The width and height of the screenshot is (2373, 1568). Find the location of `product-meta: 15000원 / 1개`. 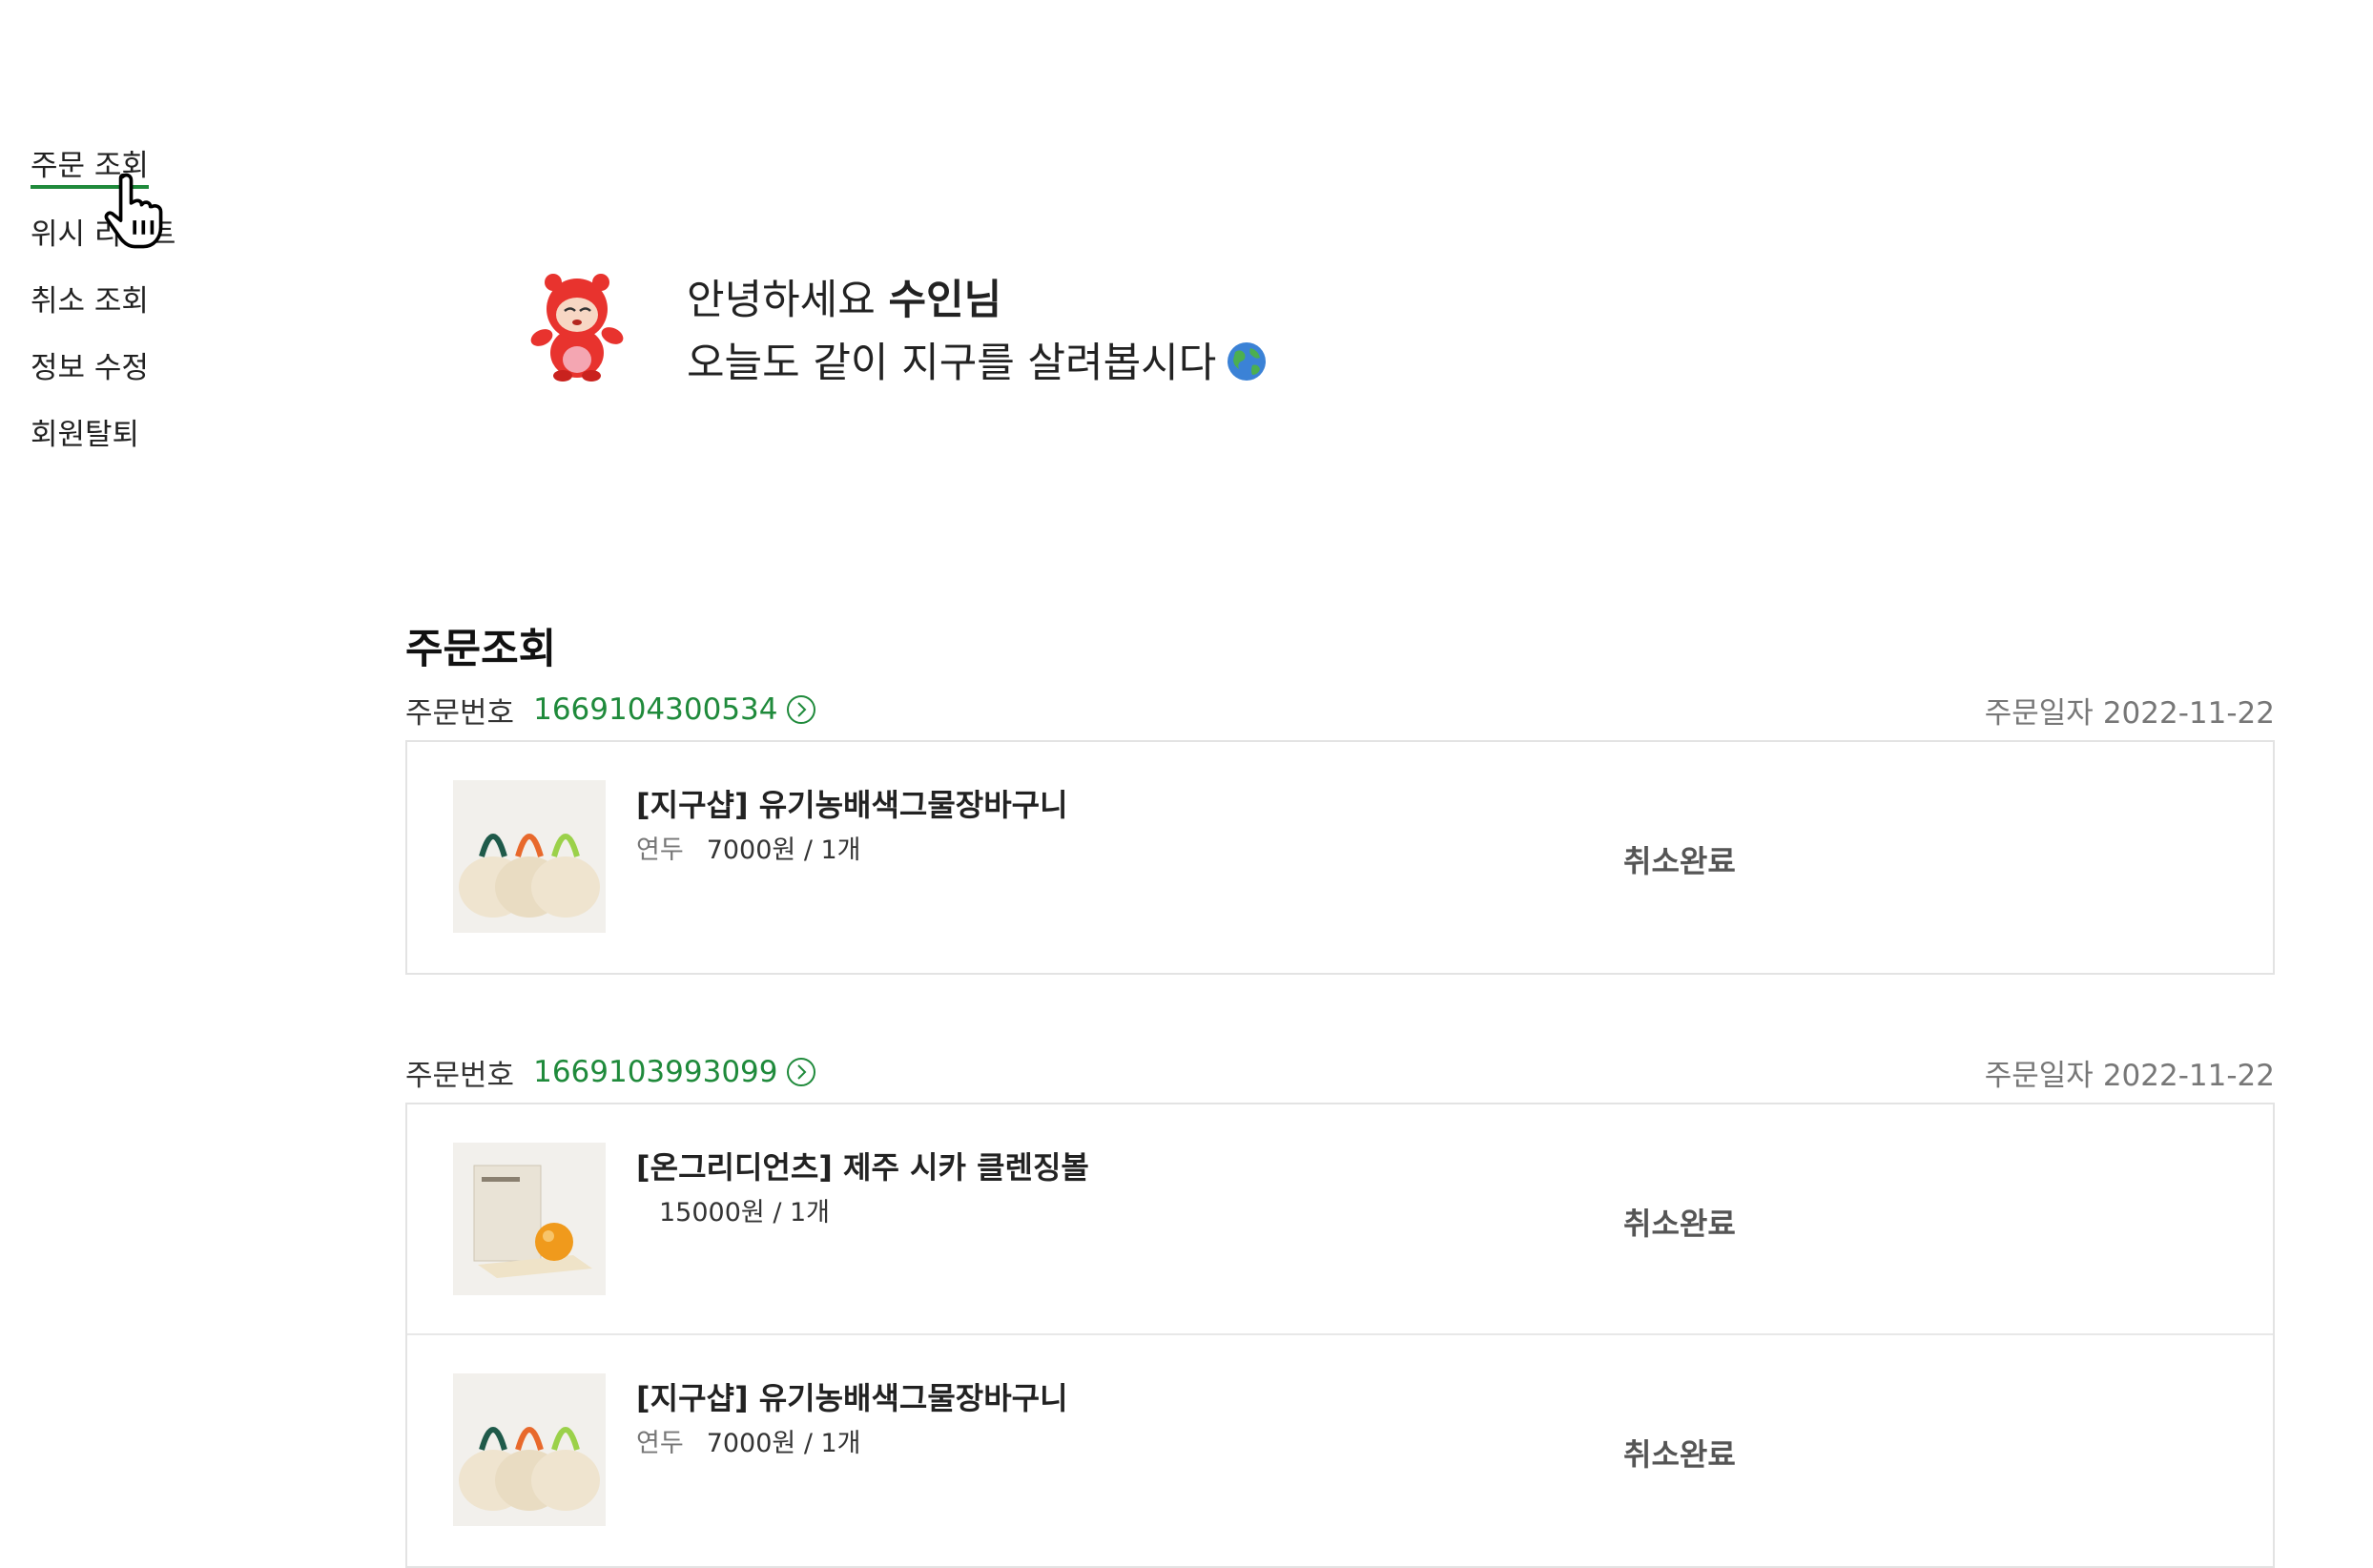

product-meta: 15000원 / 1개 is located at coordinates (862, 1213).